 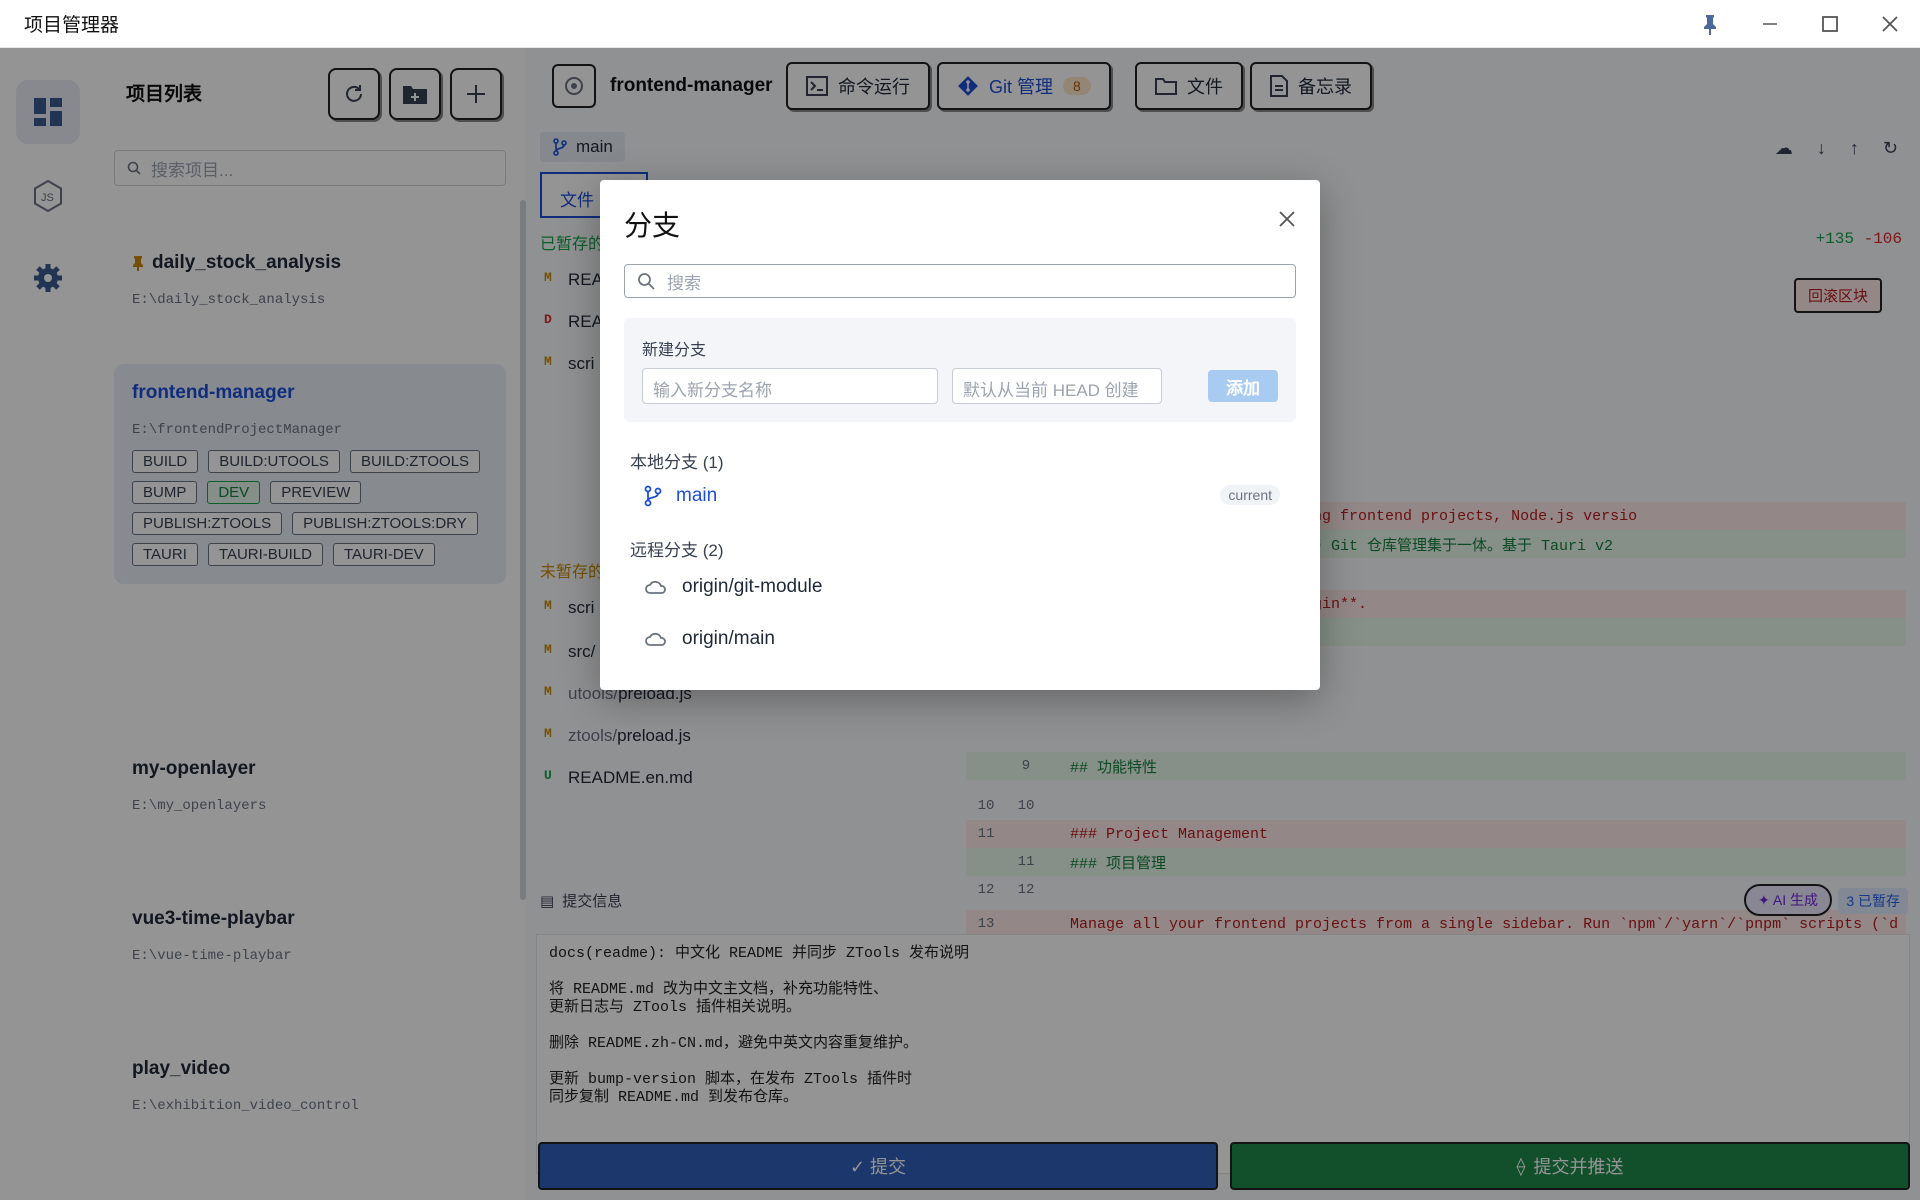 I want to click on branch-name: origin/git-module, so click(x=752, y=586).